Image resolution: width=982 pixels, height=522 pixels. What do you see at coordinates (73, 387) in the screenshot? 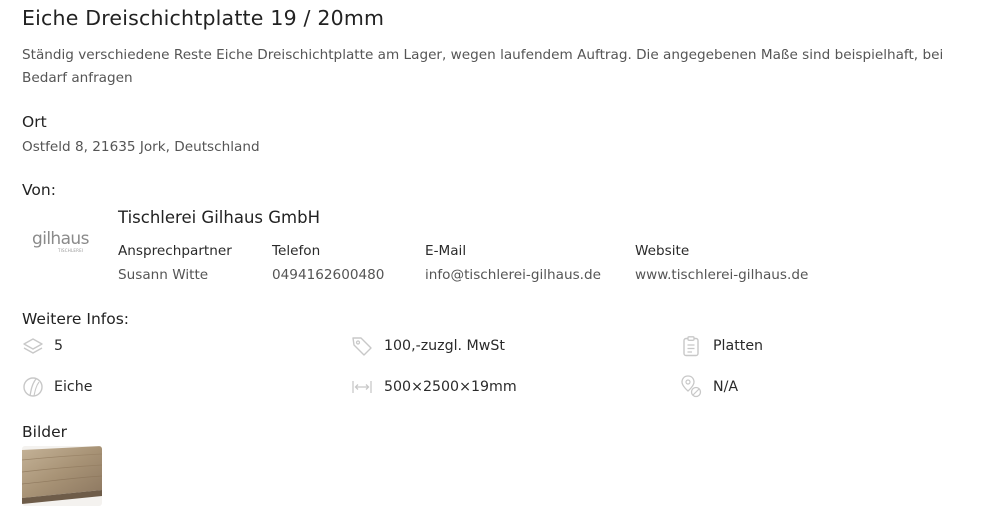
I see `info-material-value: Eiche` at bounding box center [73, 387].